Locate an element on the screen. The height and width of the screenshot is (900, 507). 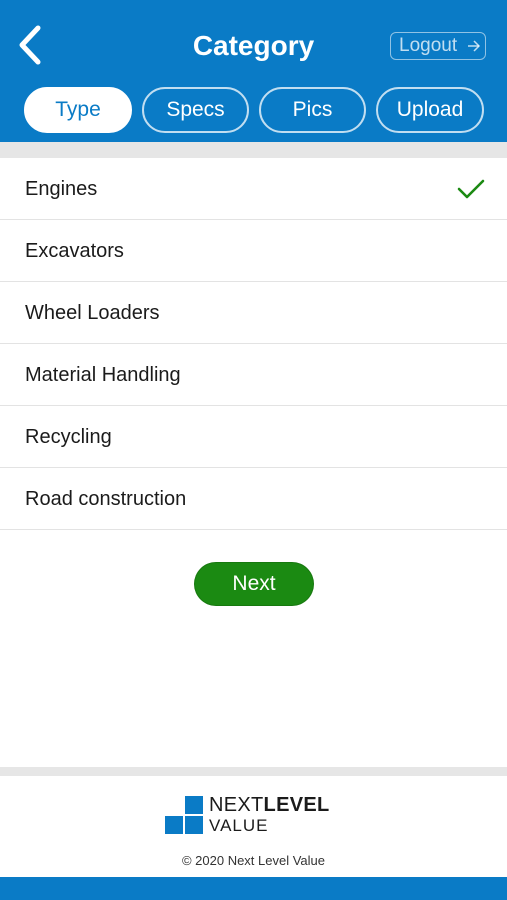
logo-wordmark-top: NEXTLEVEL is located at coordinates (269, 805).